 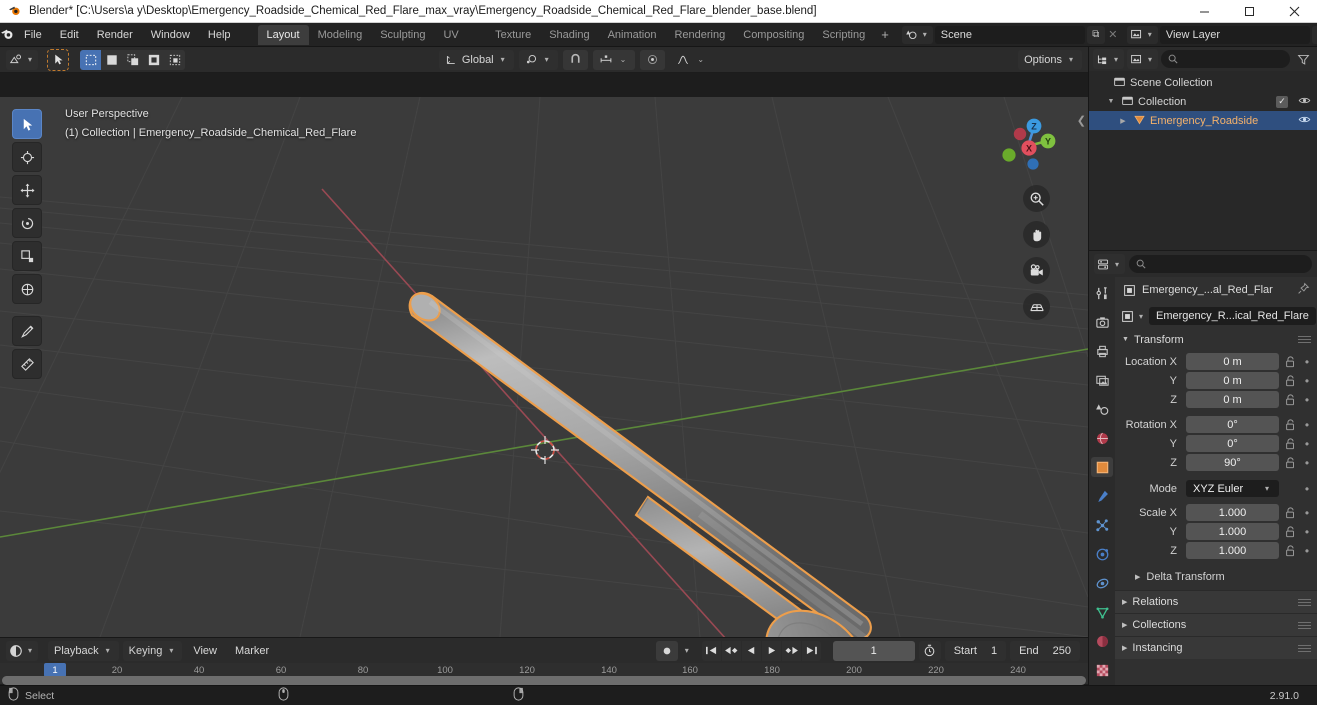 I want to click on disclosure-triangle-icon: ▼, so click(x=1111, y=101).